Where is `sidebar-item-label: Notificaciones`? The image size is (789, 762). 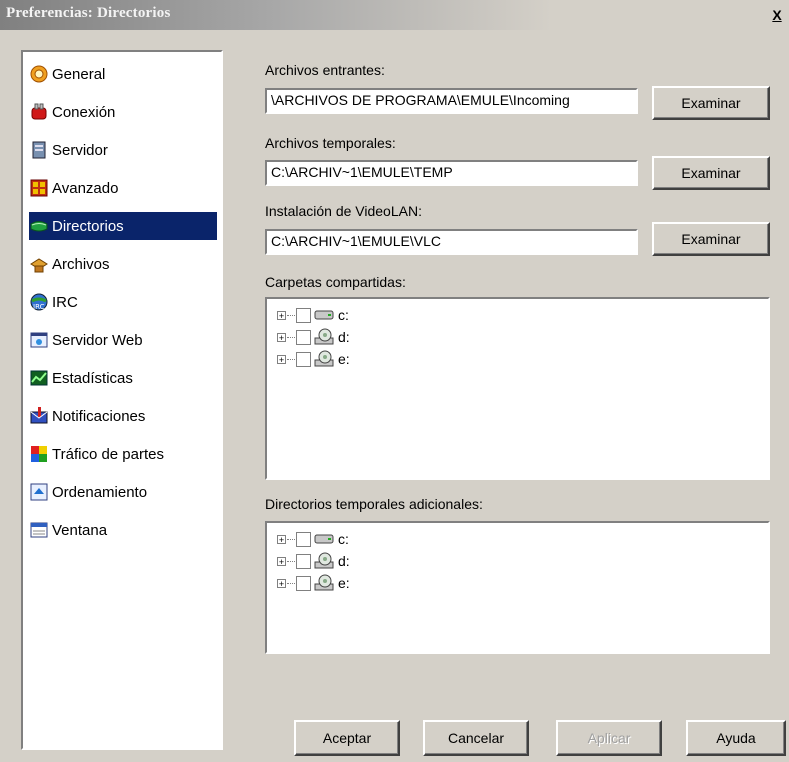
sidebar-item-label: Notificaciones is located at coordinates (99, 416).